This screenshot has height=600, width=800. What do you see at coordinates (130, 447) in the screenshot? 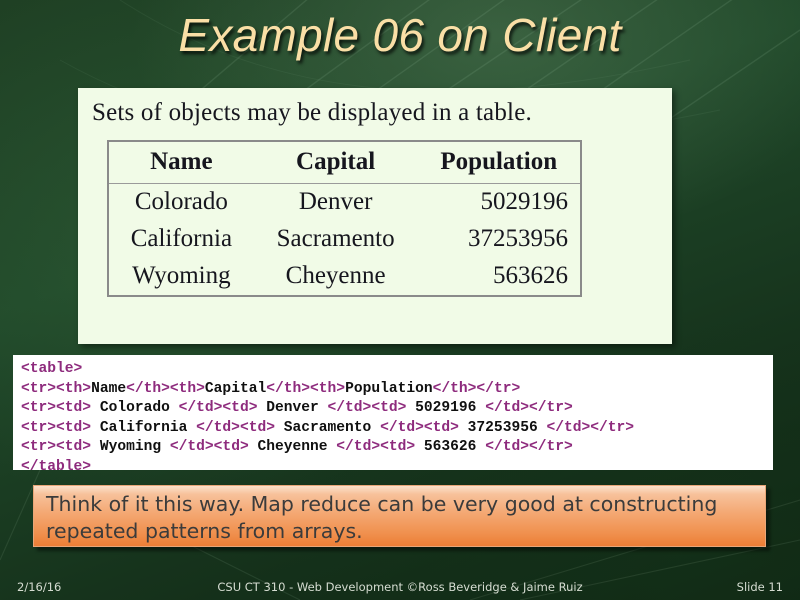
I see `code-text: Wyoming` at bounding box center [130, 447].